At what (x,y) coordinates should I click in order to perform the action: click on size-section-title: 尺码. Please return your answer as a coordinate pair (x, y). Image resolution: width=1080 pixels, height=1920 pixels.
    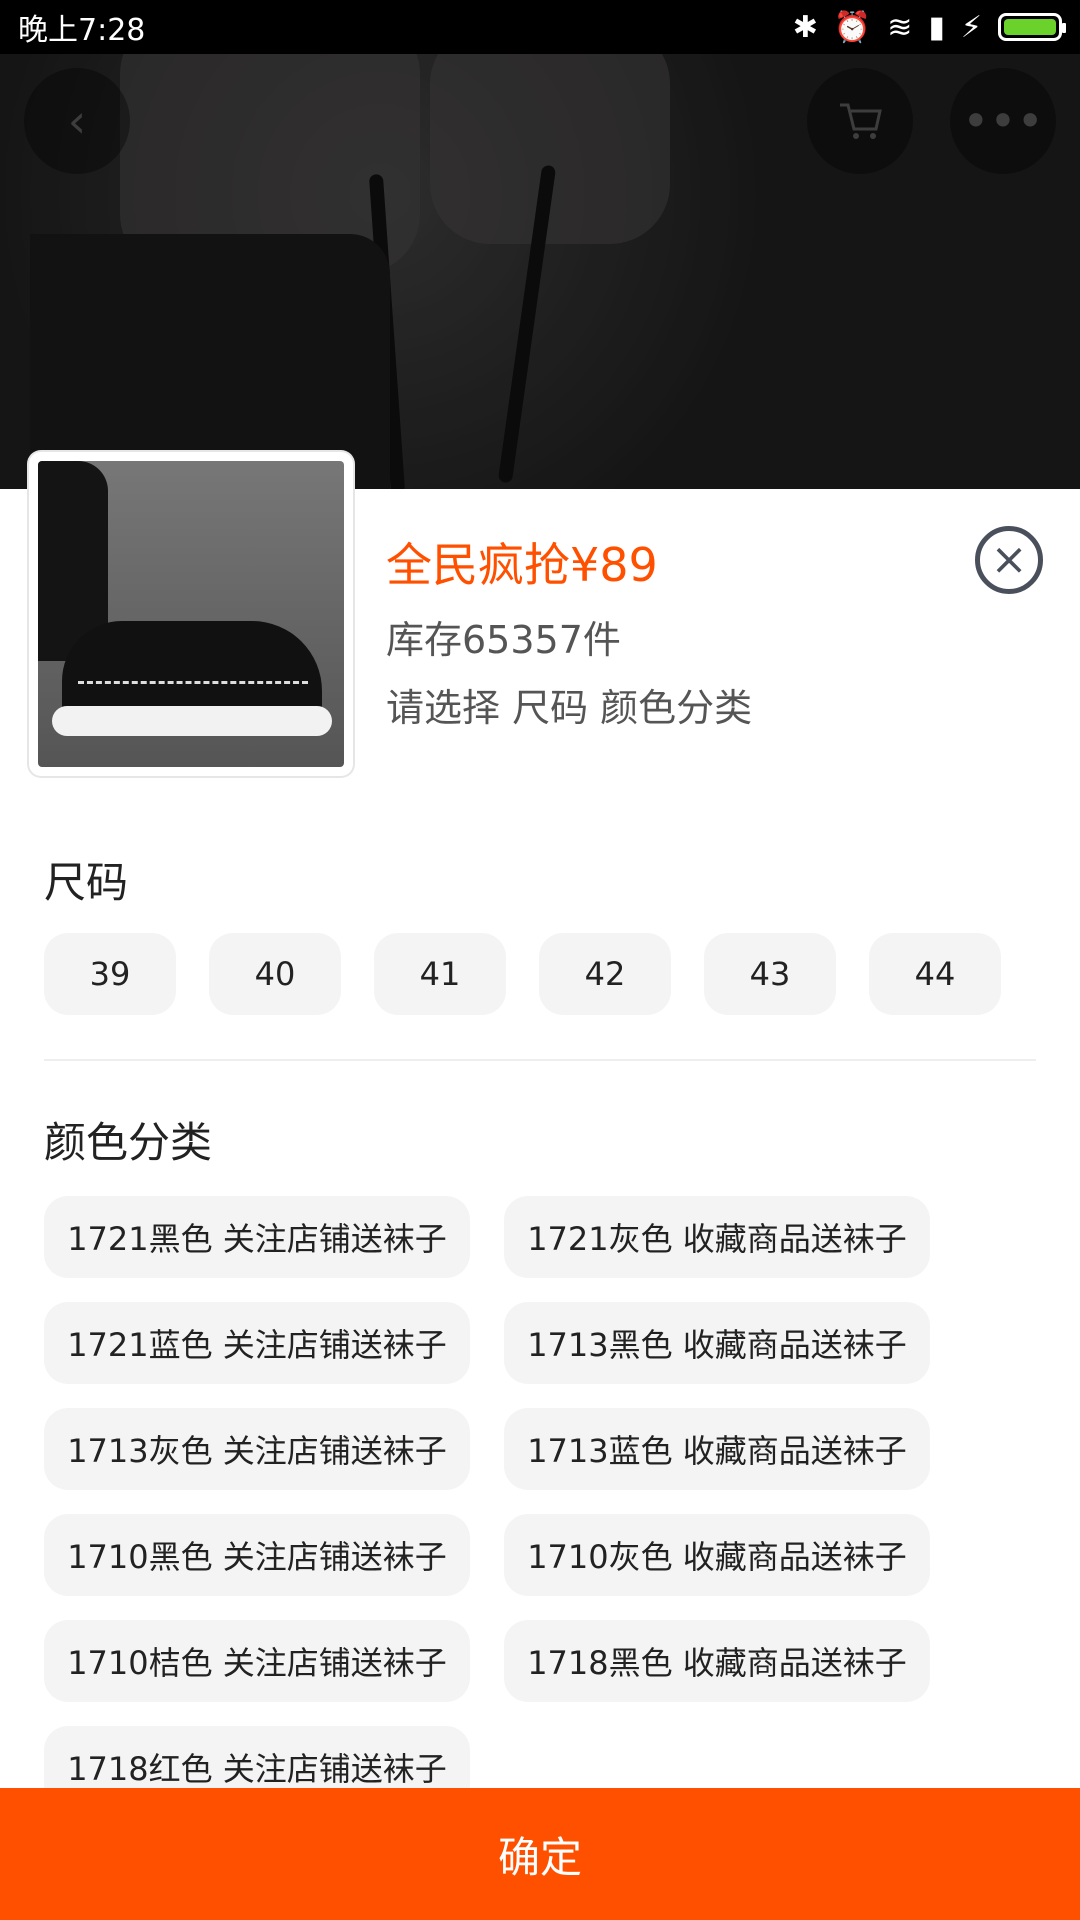
    Looking at the image, I should click on (86, 882).